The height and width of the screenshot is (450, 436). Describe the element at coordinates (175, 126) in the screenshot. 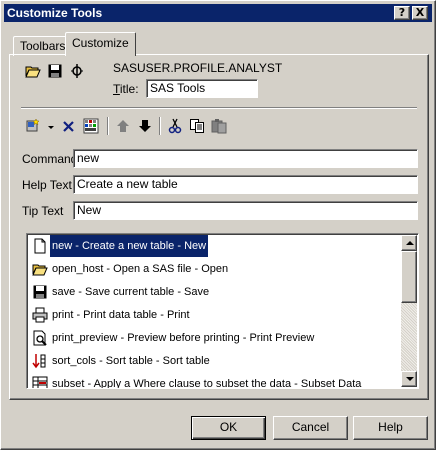

I see `cut-icon` at that location.